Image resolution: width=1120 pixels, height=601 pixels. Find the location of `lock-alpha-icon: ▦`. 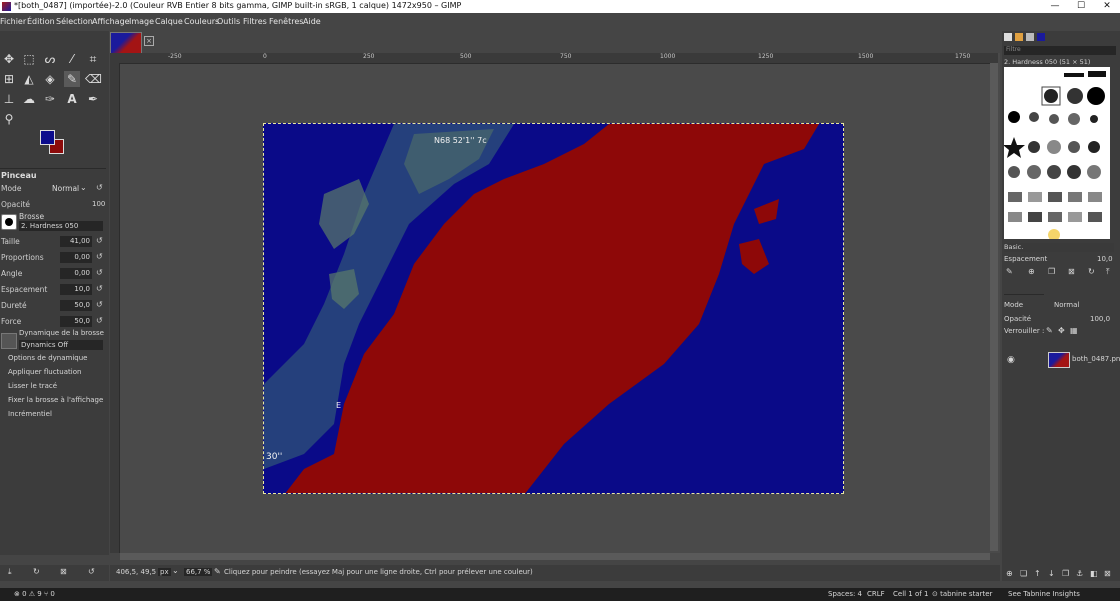

lock-alpha-icon: ▦ is located at coordinates (1074, 330).